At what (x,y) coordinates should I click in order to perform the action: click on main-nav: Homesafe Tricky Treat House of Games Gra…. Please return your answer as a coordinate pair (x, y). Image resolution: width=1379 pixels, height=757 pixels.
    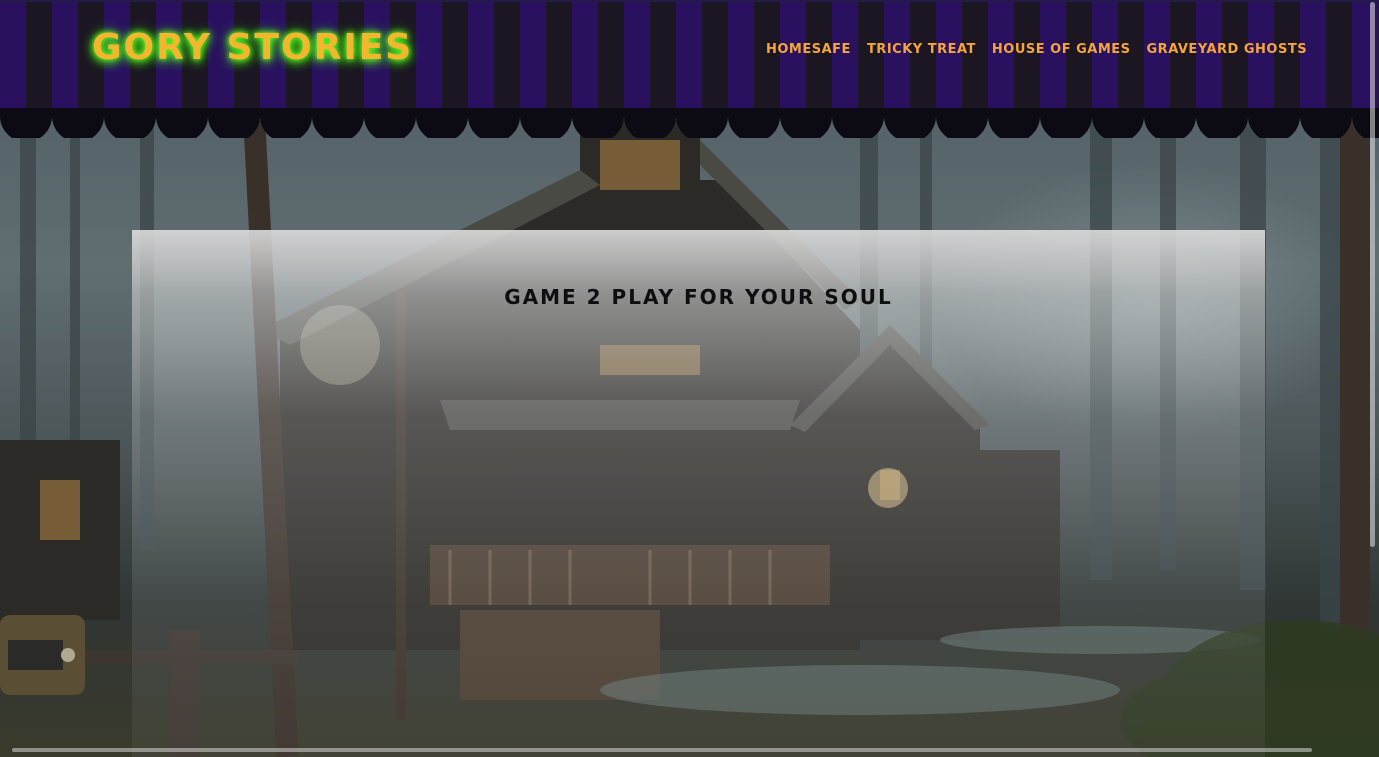
    Looking at the image, I should click on (1036, 50).